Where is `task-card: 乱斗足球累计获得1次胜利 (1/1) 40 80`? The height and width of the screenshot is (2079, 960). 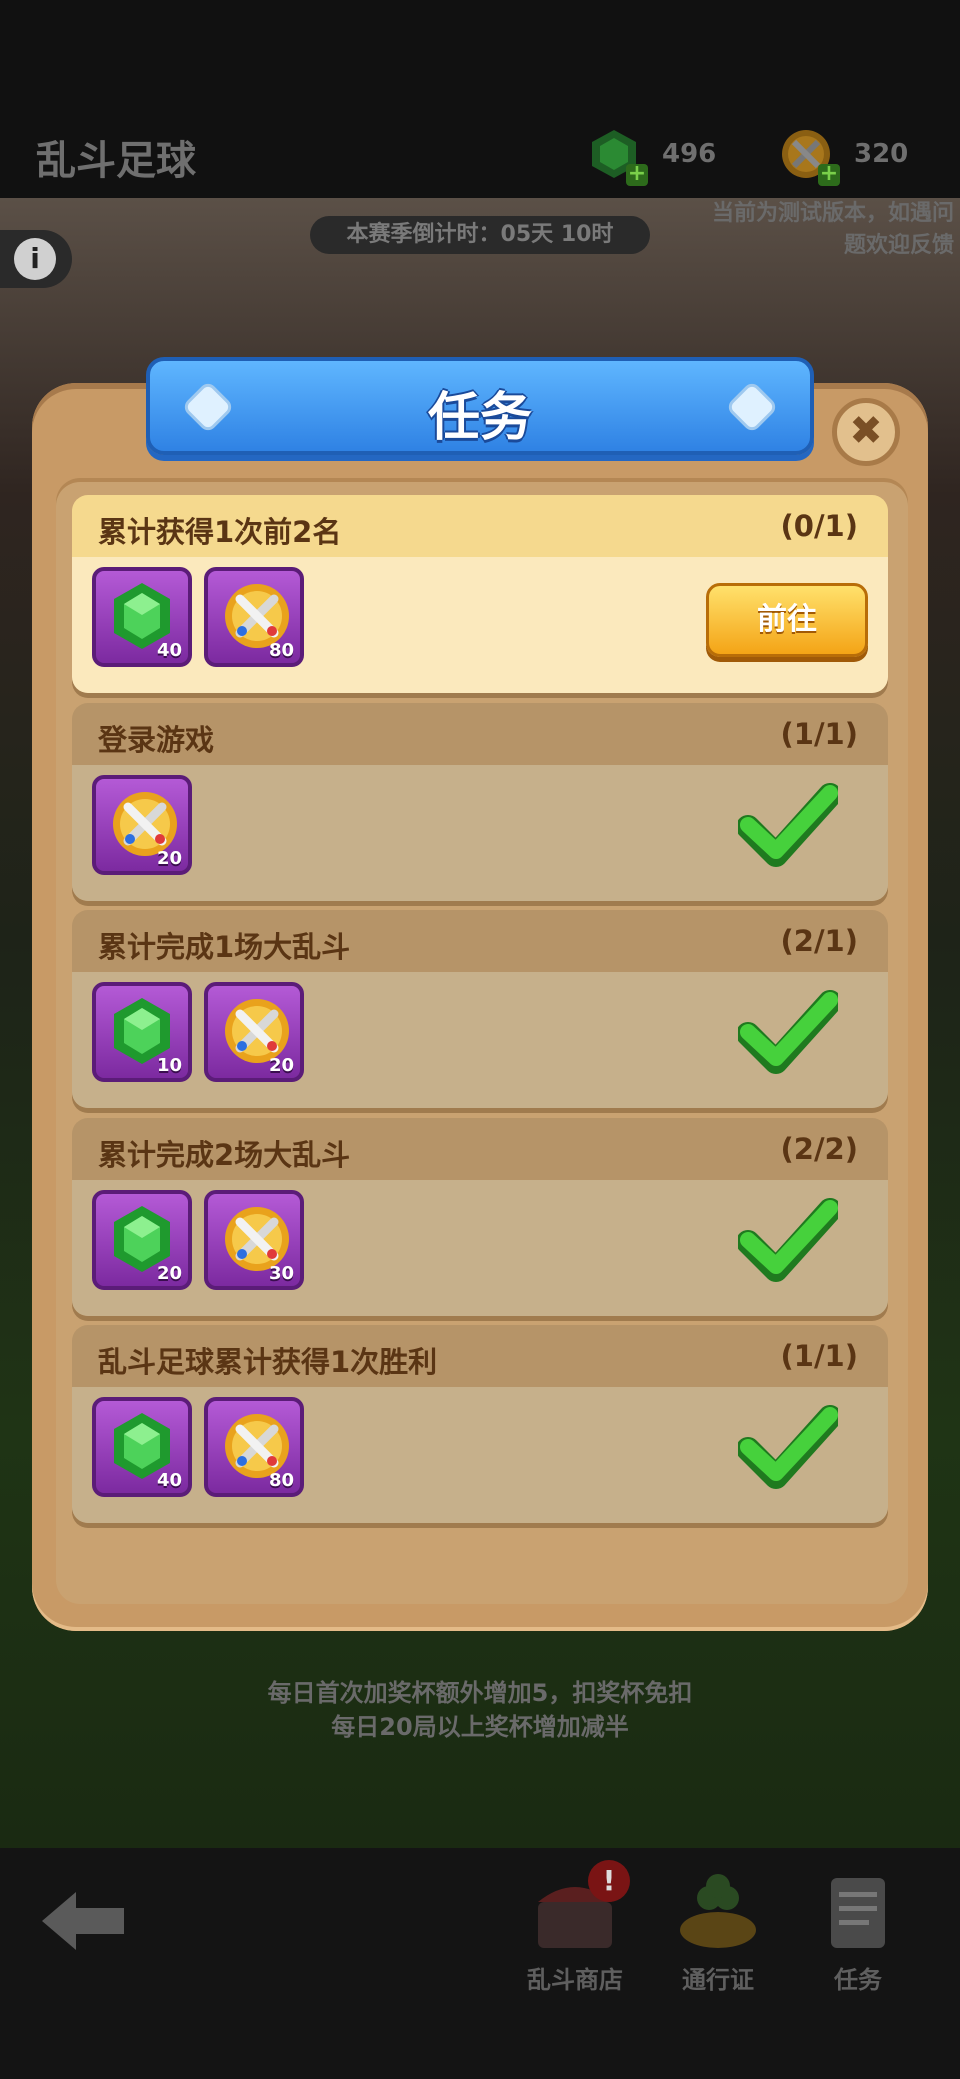 task-card: 乱斗足球累计获得1次胜利 (1/1) 40 80 is located at coordinates (480, 1424).